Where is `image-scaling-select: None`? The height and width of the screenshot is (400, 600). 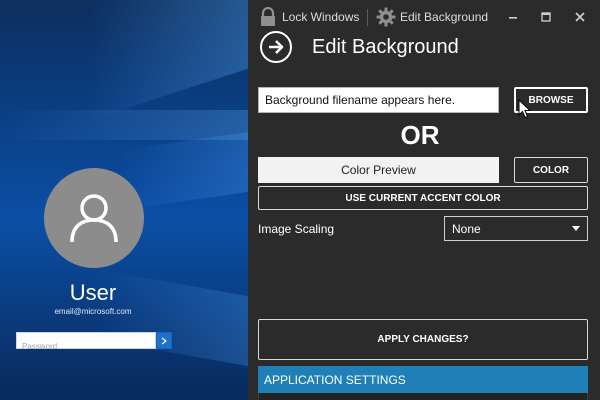 image-scaling-select: None is located at coordinates (516, 228).